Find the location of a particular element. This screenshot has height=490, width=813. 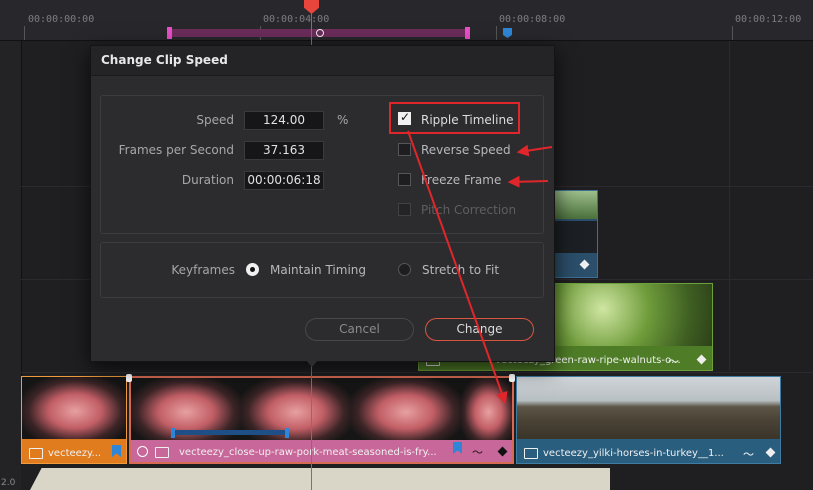

maintain-timing-radio is located at coordinates (252, 269).